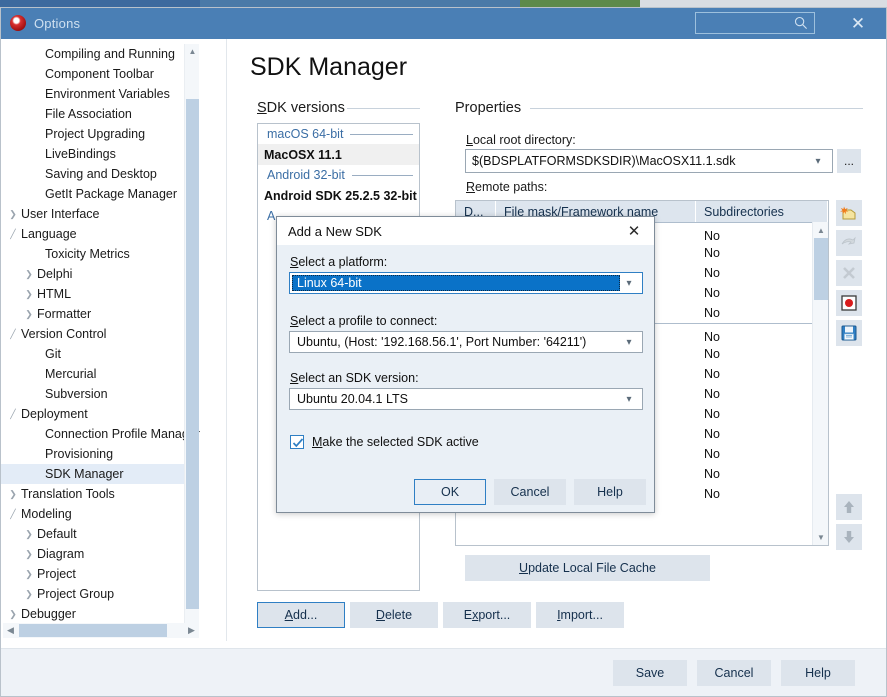 This screenshot has width=887, height=697. I want to click on sidebar-item-subversion: Subversion, so click(99, 394).